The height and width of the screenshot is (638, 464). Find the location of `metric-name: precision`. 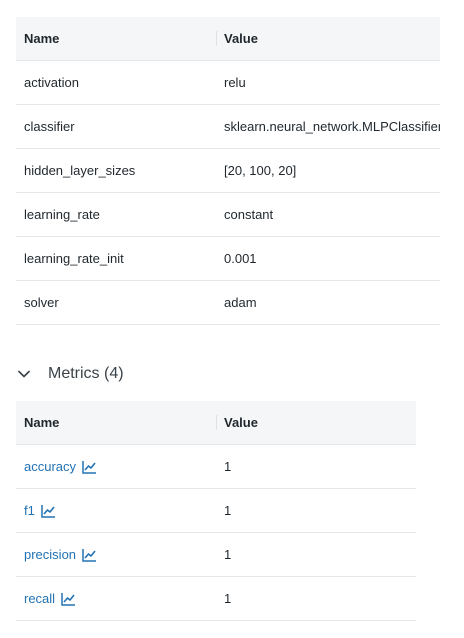

metric-name: precision is located at coordinates (50, 554).